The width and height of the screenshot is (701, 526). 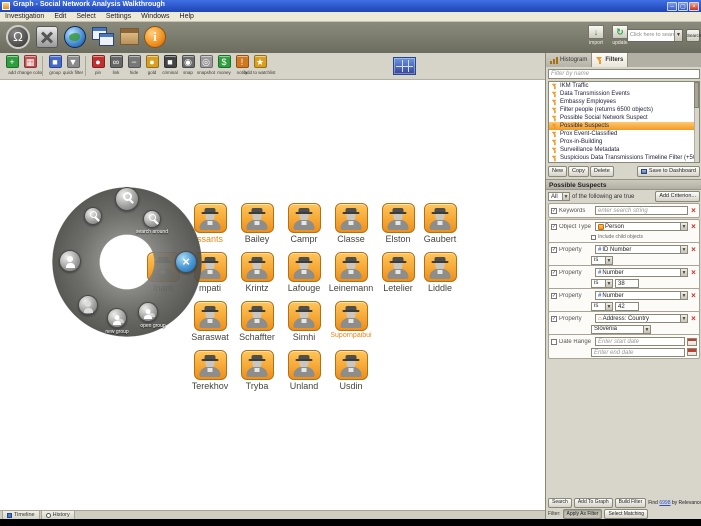 I want to click on save-to-dashboard-button: Save to Dashboard, so click(x=668, y=171).